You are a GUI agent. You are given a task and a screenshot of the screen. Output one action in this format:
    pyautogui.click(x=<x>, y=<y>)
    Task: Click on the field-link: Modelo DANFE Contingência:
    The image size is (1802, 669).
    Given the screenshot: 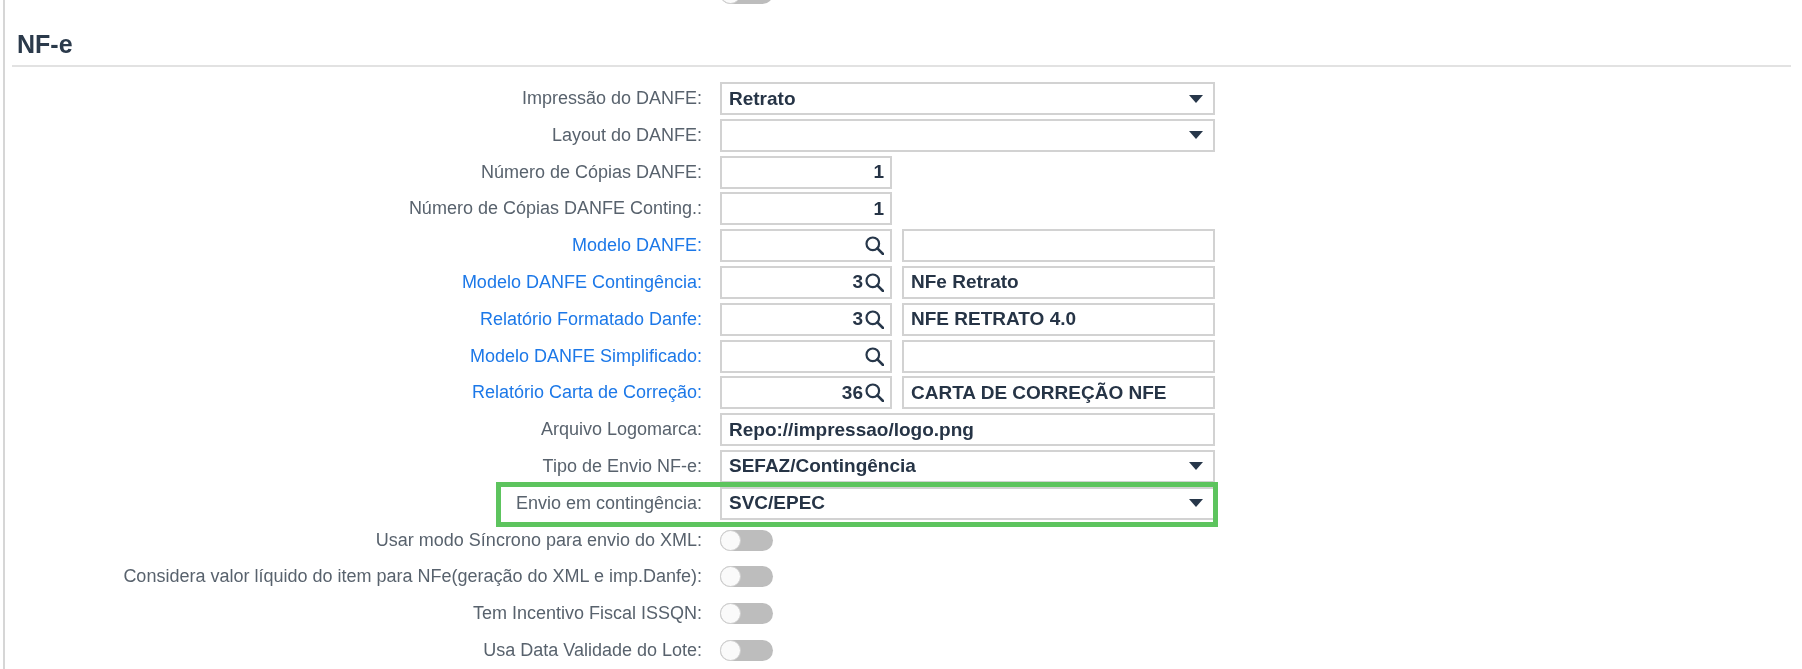 What is the action you would take?
    pyautogui.click(x=581, y=282)
    